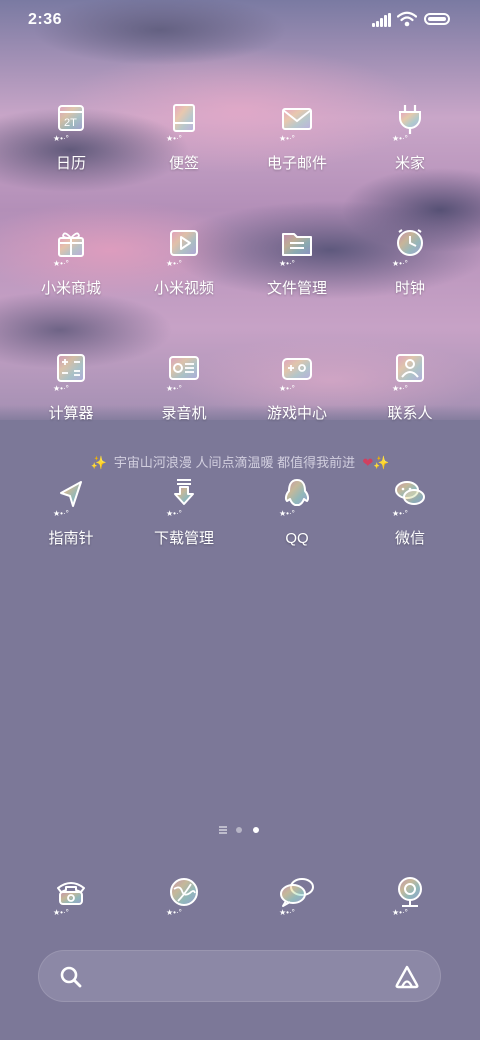  What do you see at coordinates (184, 372) in the screenshot?
I see `recorder-icon: ★•·°` at bounding box center [184, 372].